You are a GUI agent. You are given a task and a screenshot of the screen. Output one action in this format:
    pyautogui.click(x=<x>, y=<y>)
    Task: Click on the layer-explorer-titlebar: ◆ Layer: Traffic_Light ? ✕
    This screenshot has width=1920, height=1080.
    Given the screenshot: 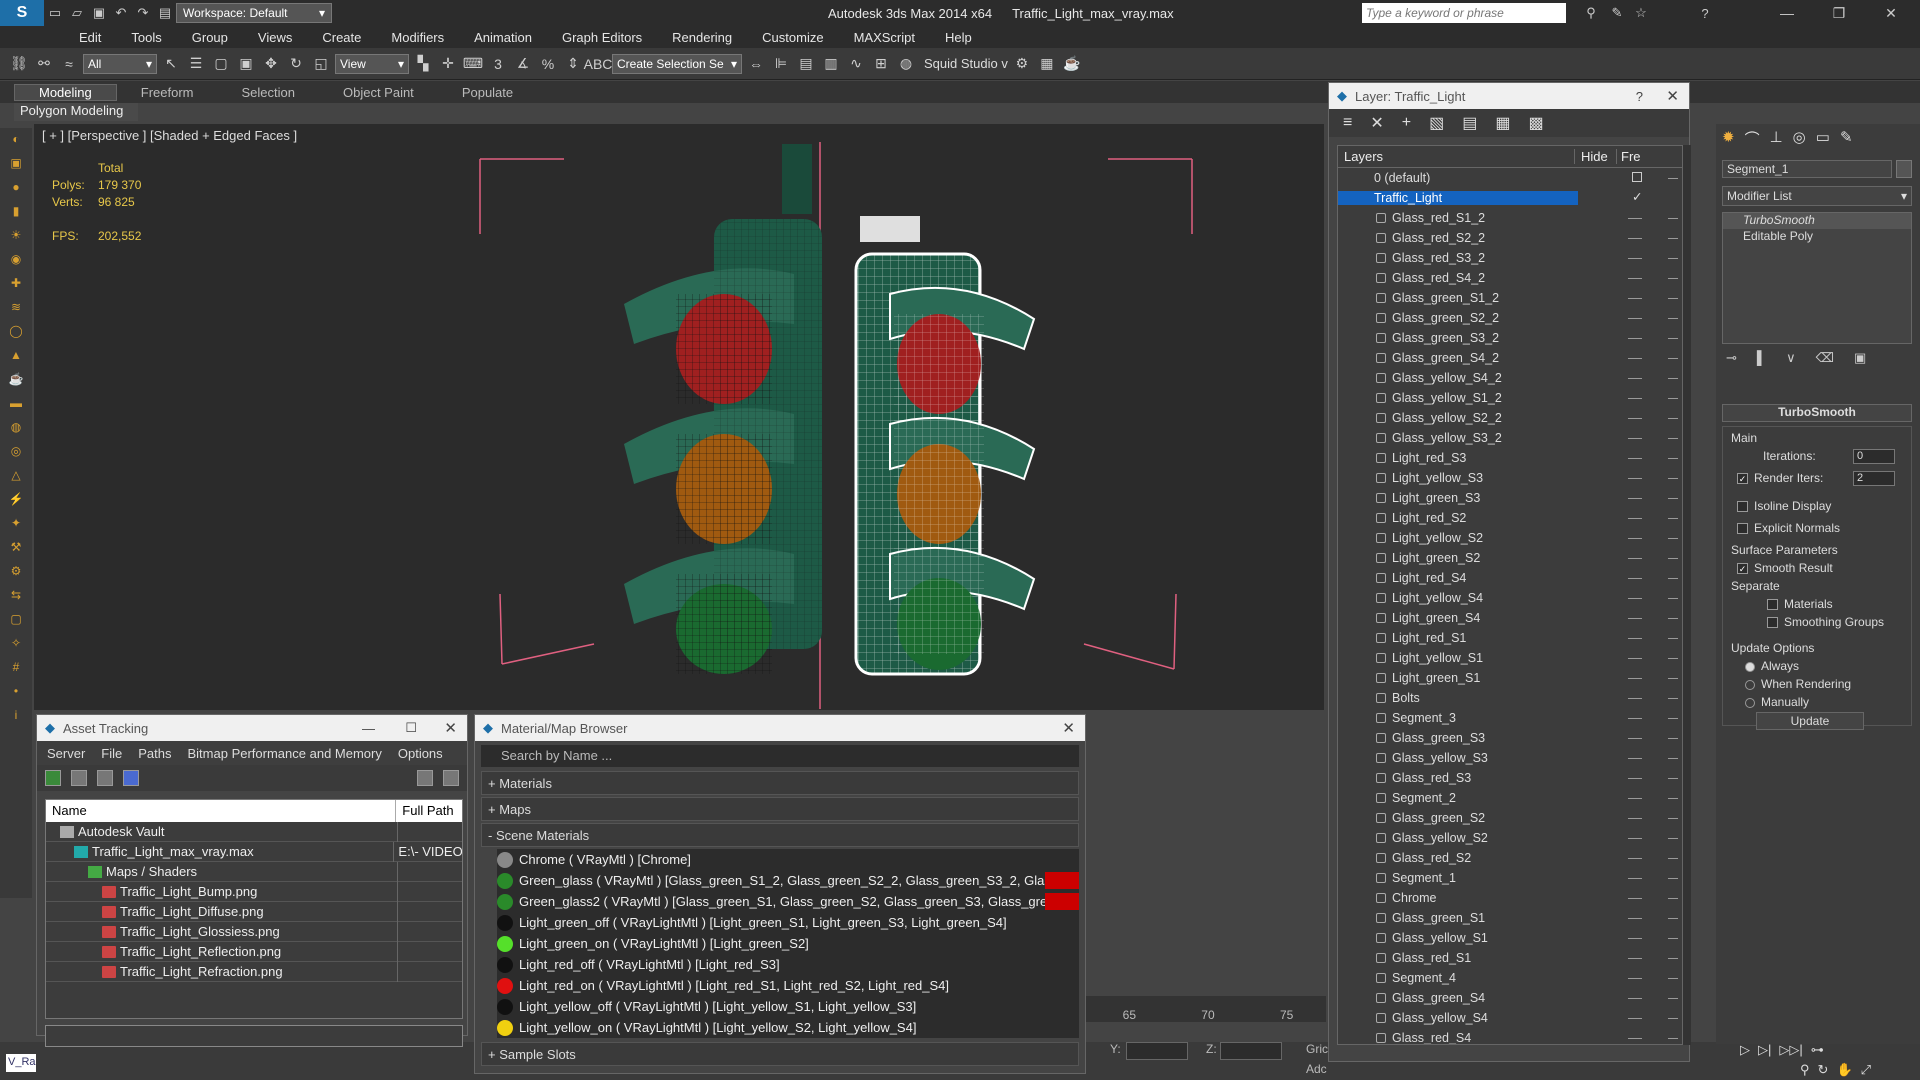 What is the action you would take?
    pyautogui.click(x=1509, y=96)
    